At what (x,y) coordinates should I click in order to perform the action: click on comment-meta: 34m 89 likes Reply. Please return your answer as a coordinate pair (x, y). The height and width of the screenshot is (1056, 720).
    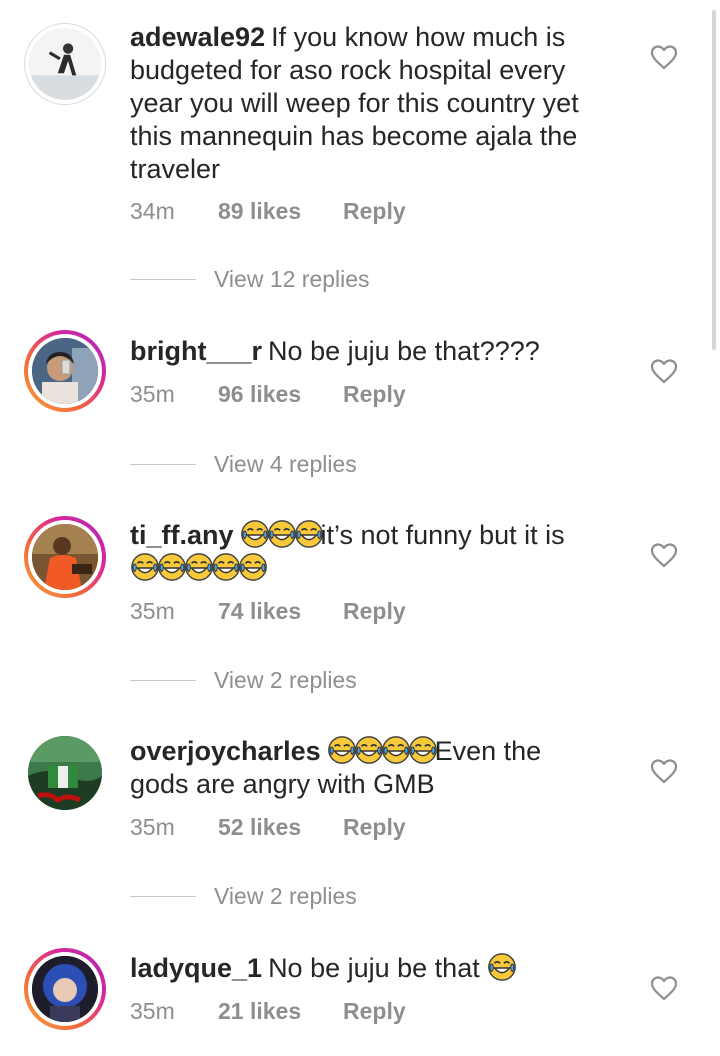
    Looking at the image, I should click on (268, 211).